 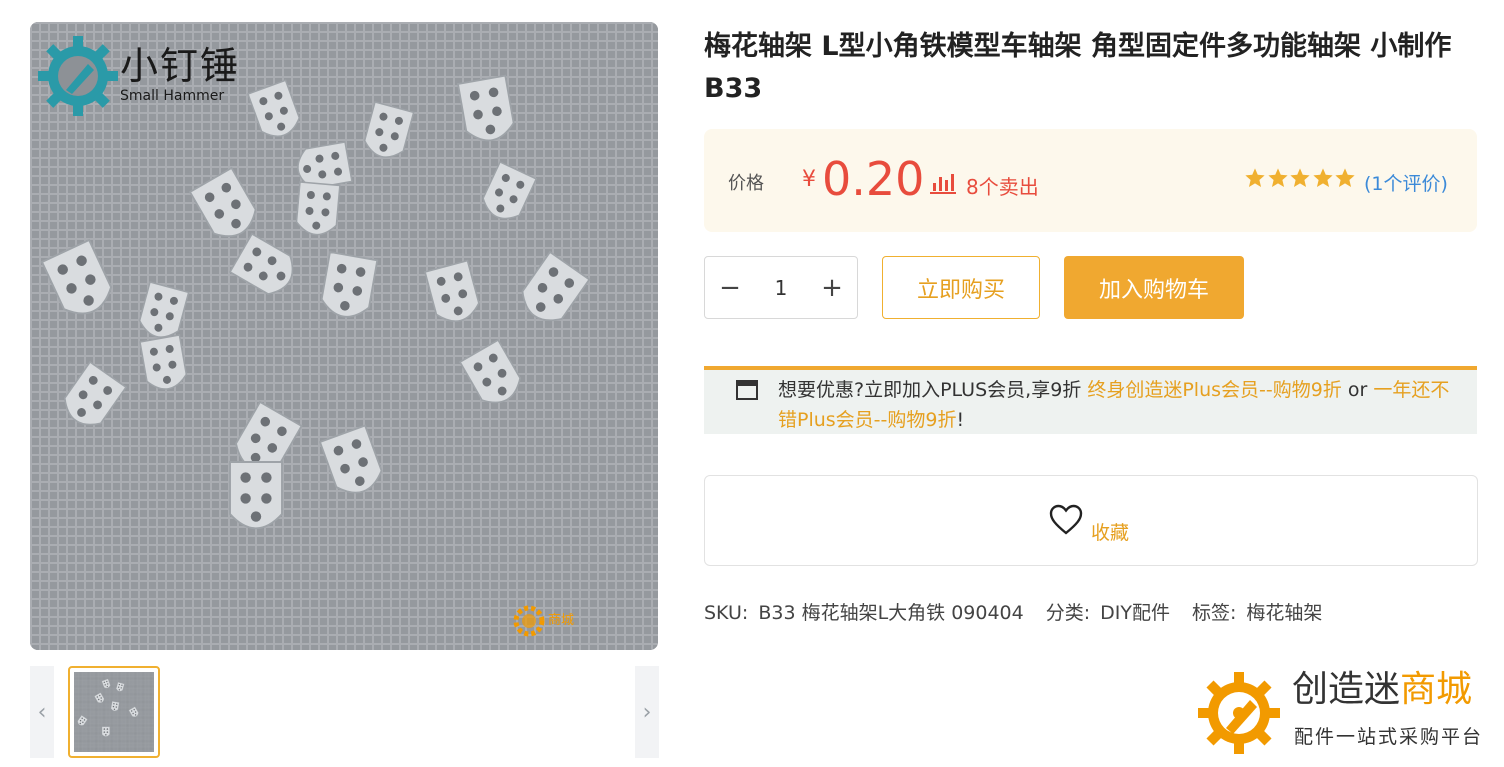 What do you see at coordinates (730, 287) in the screenshot?
I see `quantity-minus-button: −` at bounding box center [730, 287].